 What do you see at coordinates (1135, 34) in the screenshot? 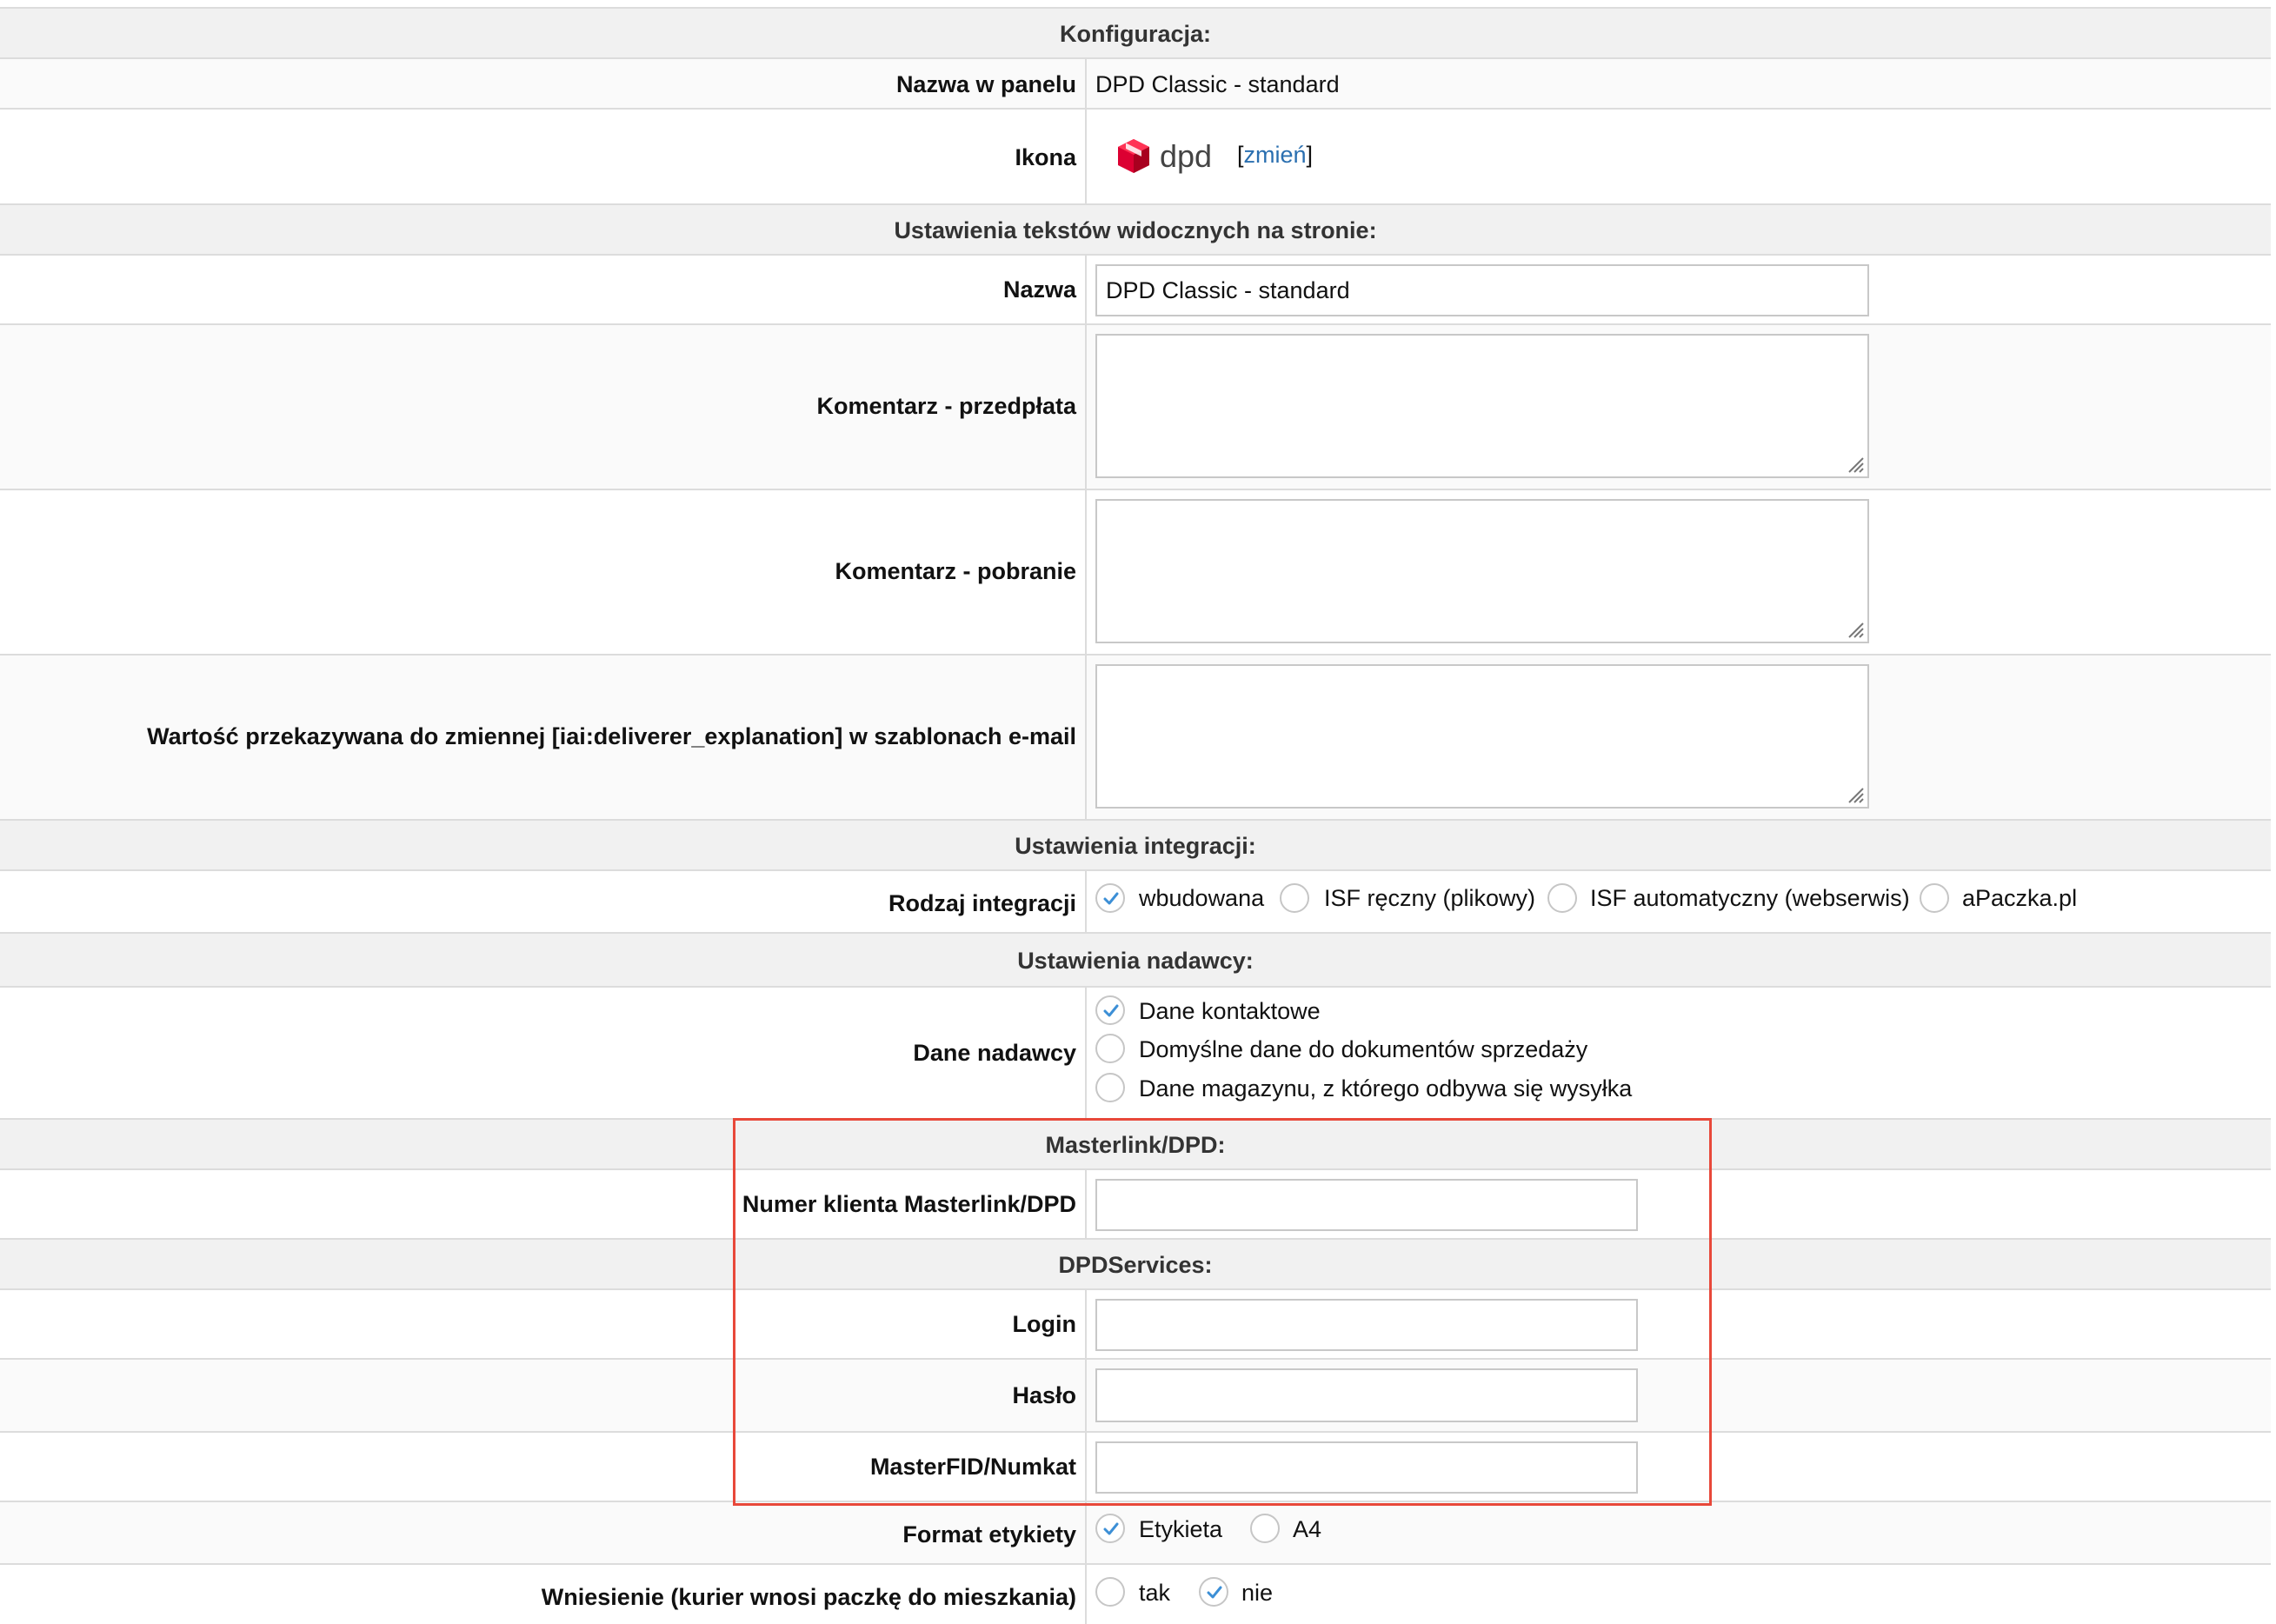
I see `section-title: Konfiguracja:` at bounding box center [1135, 34].